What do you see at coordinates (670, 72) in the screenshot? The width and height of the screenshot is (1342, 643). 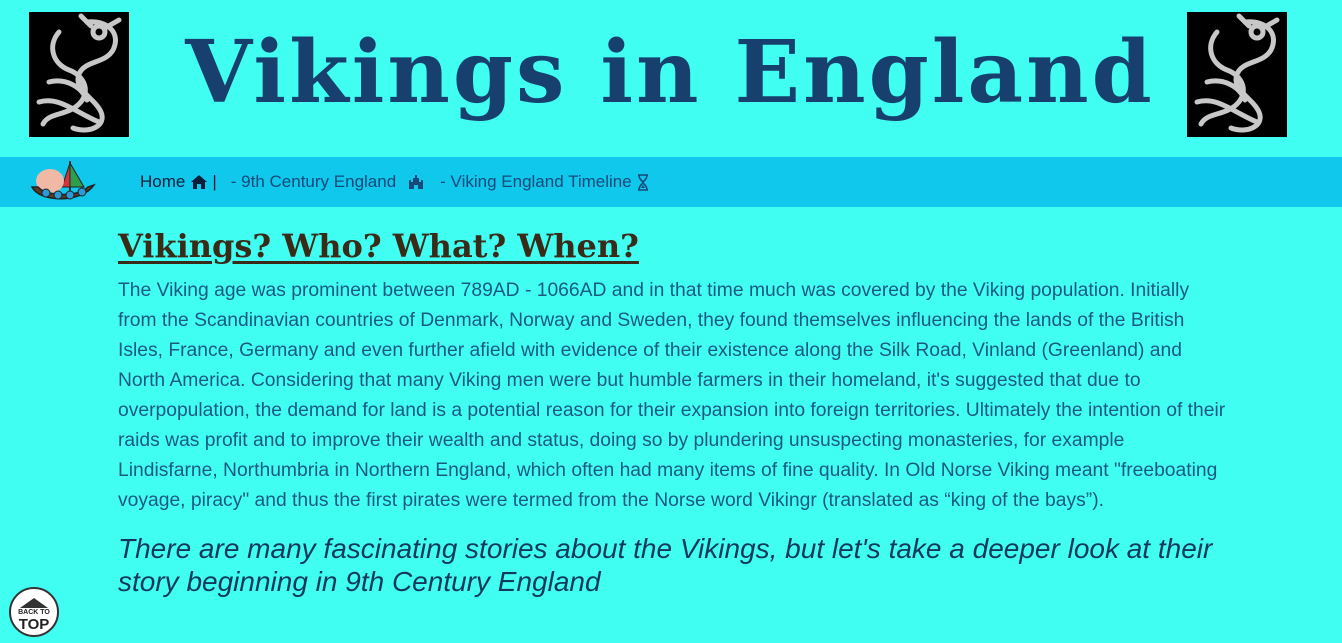 I see `site-title: Vikings in England` at bounding box center [670, 72].